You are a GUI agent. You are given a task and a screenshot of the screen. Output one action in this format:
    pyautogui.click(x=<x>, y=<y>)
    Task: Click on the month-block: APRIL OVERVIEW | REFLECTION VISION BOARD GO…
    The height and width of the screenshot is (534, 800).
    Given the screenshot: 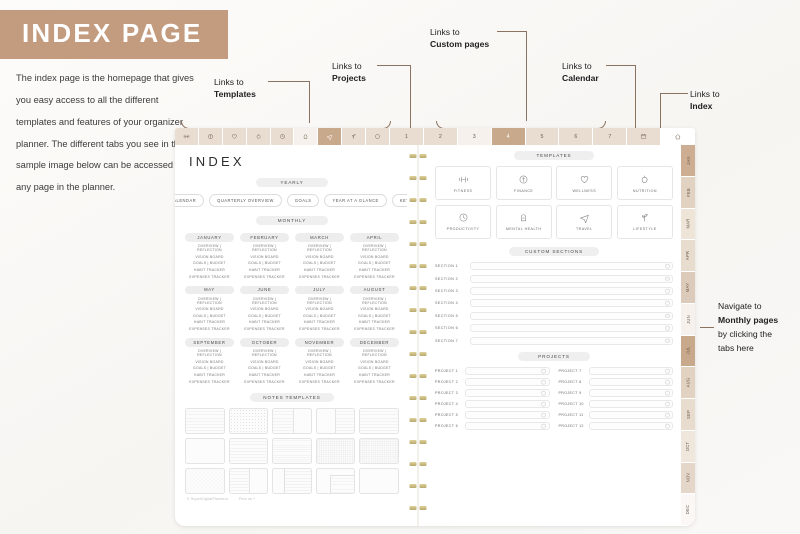 What is the action you would take?
    pyautogui.click(x=374, y=255)
    